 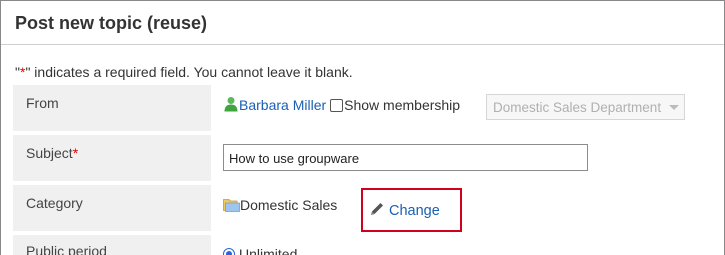 What do you see at coordinates (405, 157) in the screenshot?
I see `subject-input: How to use groupware` at bounding box center [405, 157].